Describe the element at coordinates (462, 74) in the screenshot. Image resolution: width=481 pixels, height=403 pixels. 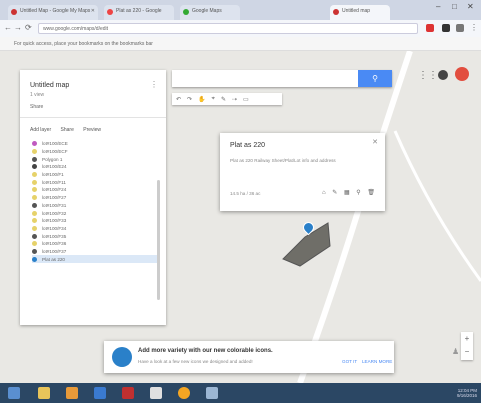
I see `account-avatar` at that location.